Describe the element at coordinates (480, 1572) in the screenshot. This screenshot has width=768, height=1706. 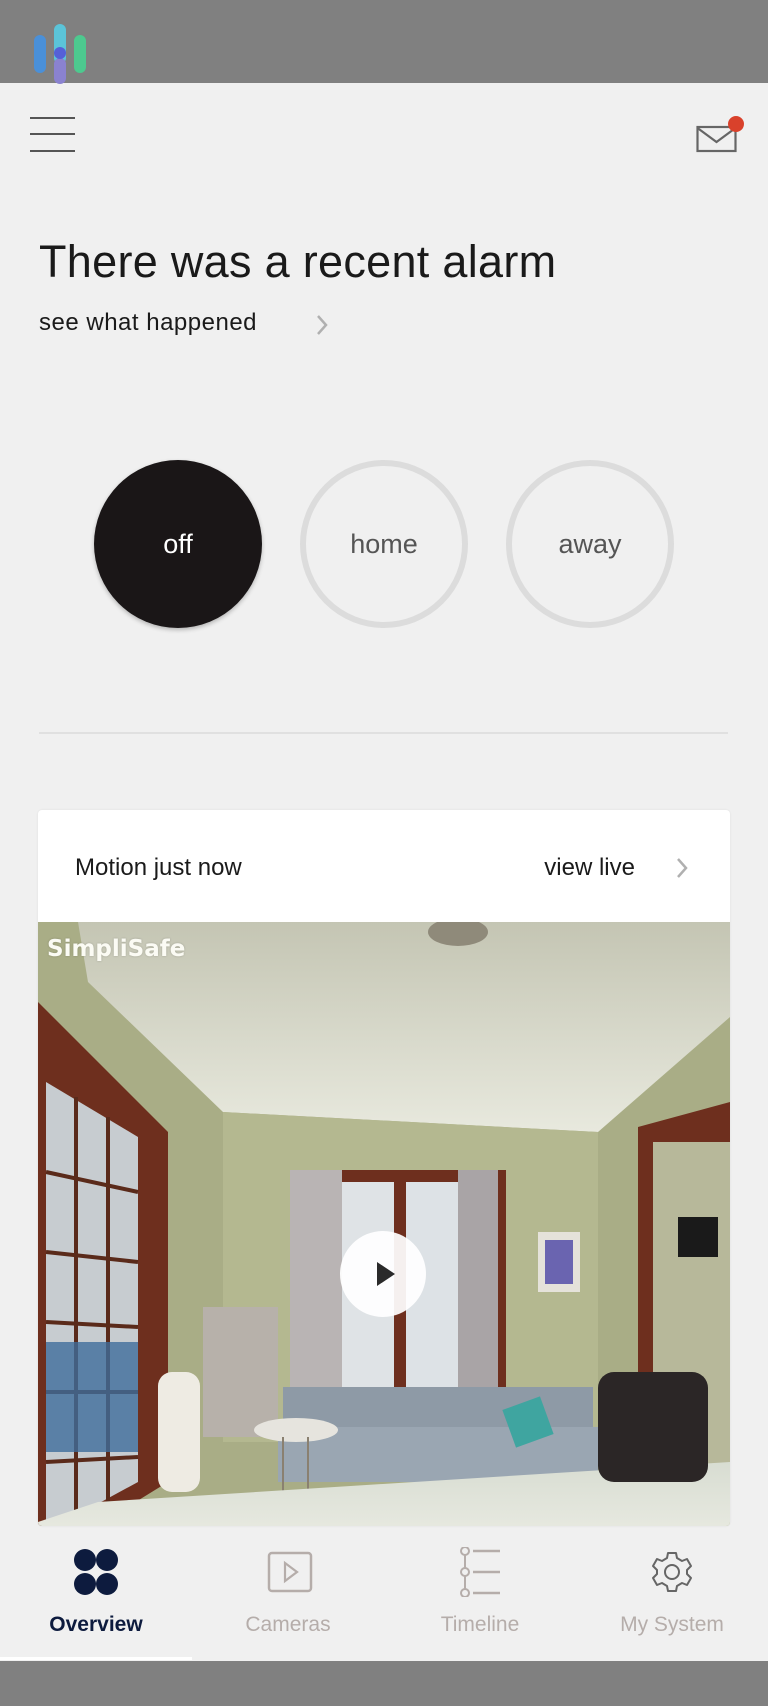
I see `timeline-list-icon` at that location.